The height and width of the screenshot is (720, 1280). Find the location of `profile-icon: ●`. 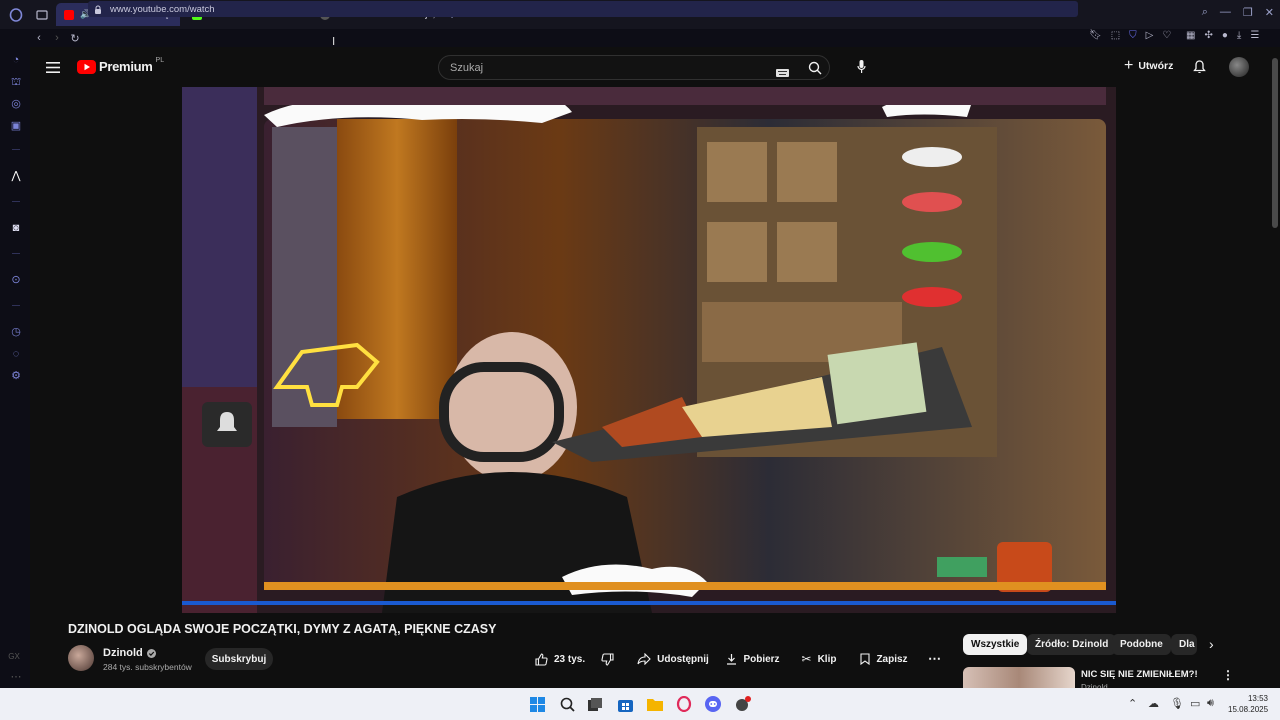

profile-icon: ● is located at coordinates (1225, 35).